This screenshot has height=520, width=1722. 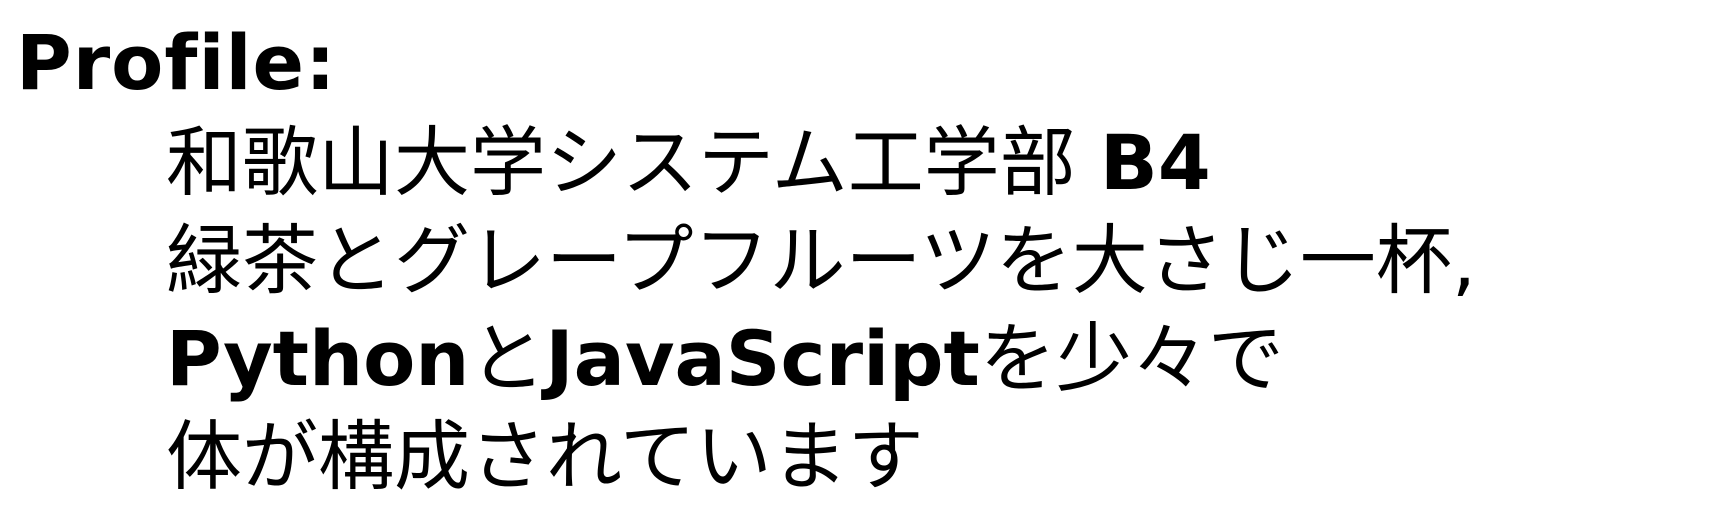 What do you see at coordinates (545, 456) in the screenshot?
I see `profile-line-body: 体が構成されています` at bounding box center [545, 456].